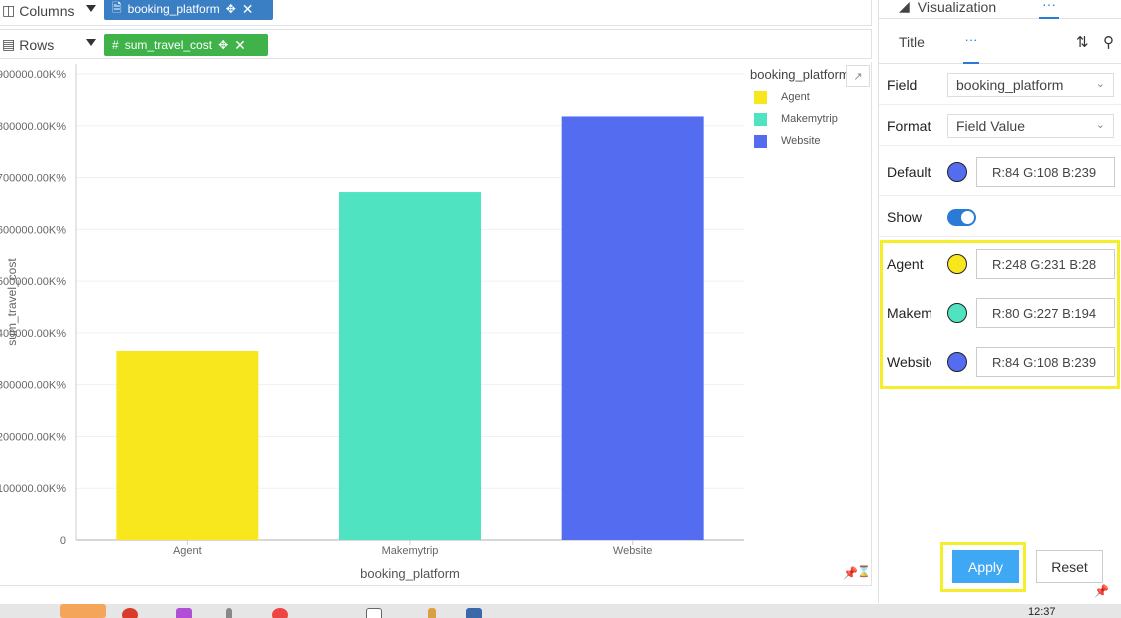 The width and height of the screenshot is (1121, 618). I want to click on y-tick-label: 900000.00K%, so click(33, 75).